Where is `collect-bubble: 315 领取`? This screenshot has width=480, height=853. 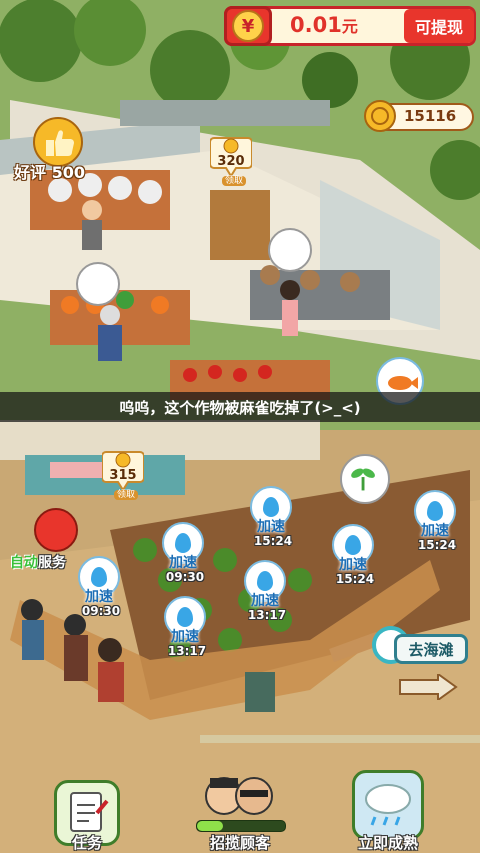 collect-bubble: 315 领取 is located at coordinates (126, 473).